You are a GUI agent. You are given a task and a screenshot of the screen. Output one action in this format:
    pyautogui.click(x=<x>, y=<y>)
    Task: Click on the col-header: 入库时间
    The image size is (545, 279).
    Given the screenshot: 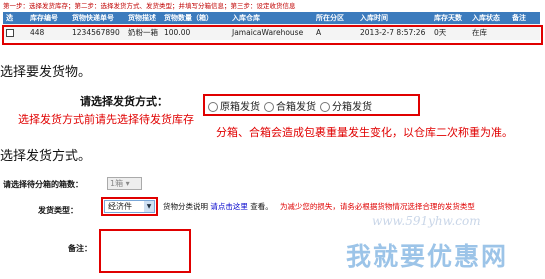 What is the action you would take?
    pyautogui.click(x=394, y=18)
    